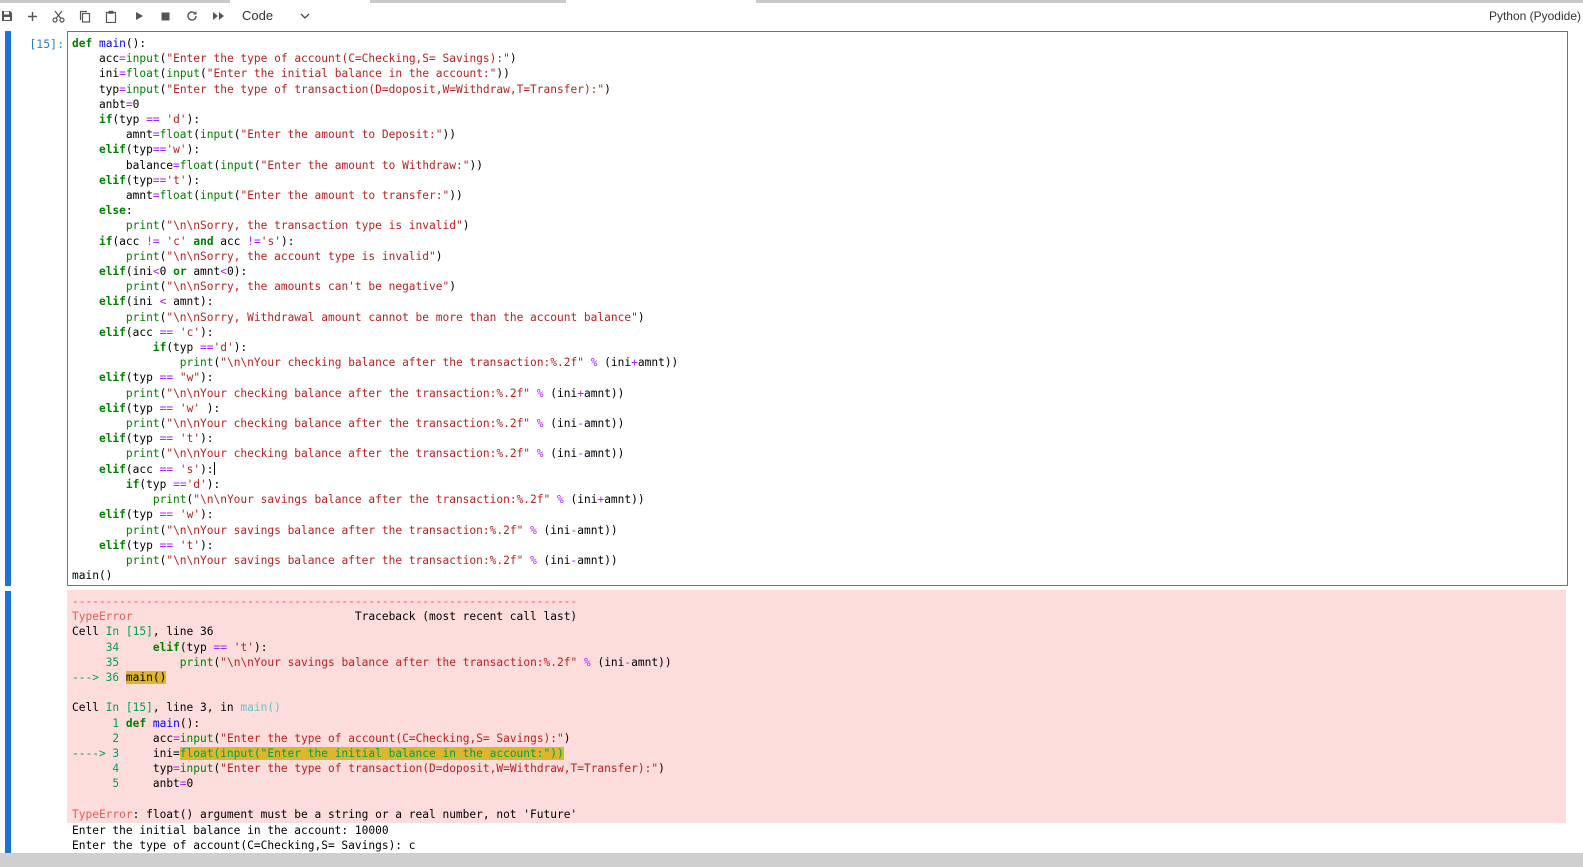 This screenshot has height=867, width=1583. Describe the element at coordinates (1535, 16) in the screenshot. I see `kernel-name: Python (Pyodide)` at that location.